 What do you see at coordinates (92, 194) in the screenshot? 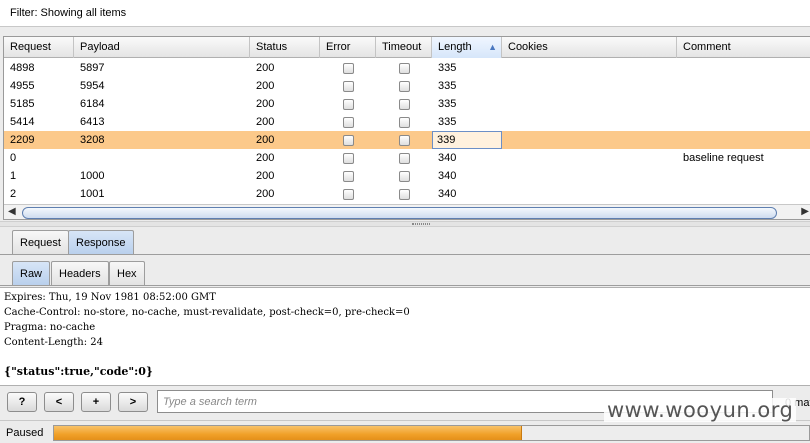
I see `cell-payload: 1001` at bounding box center [92, 194].